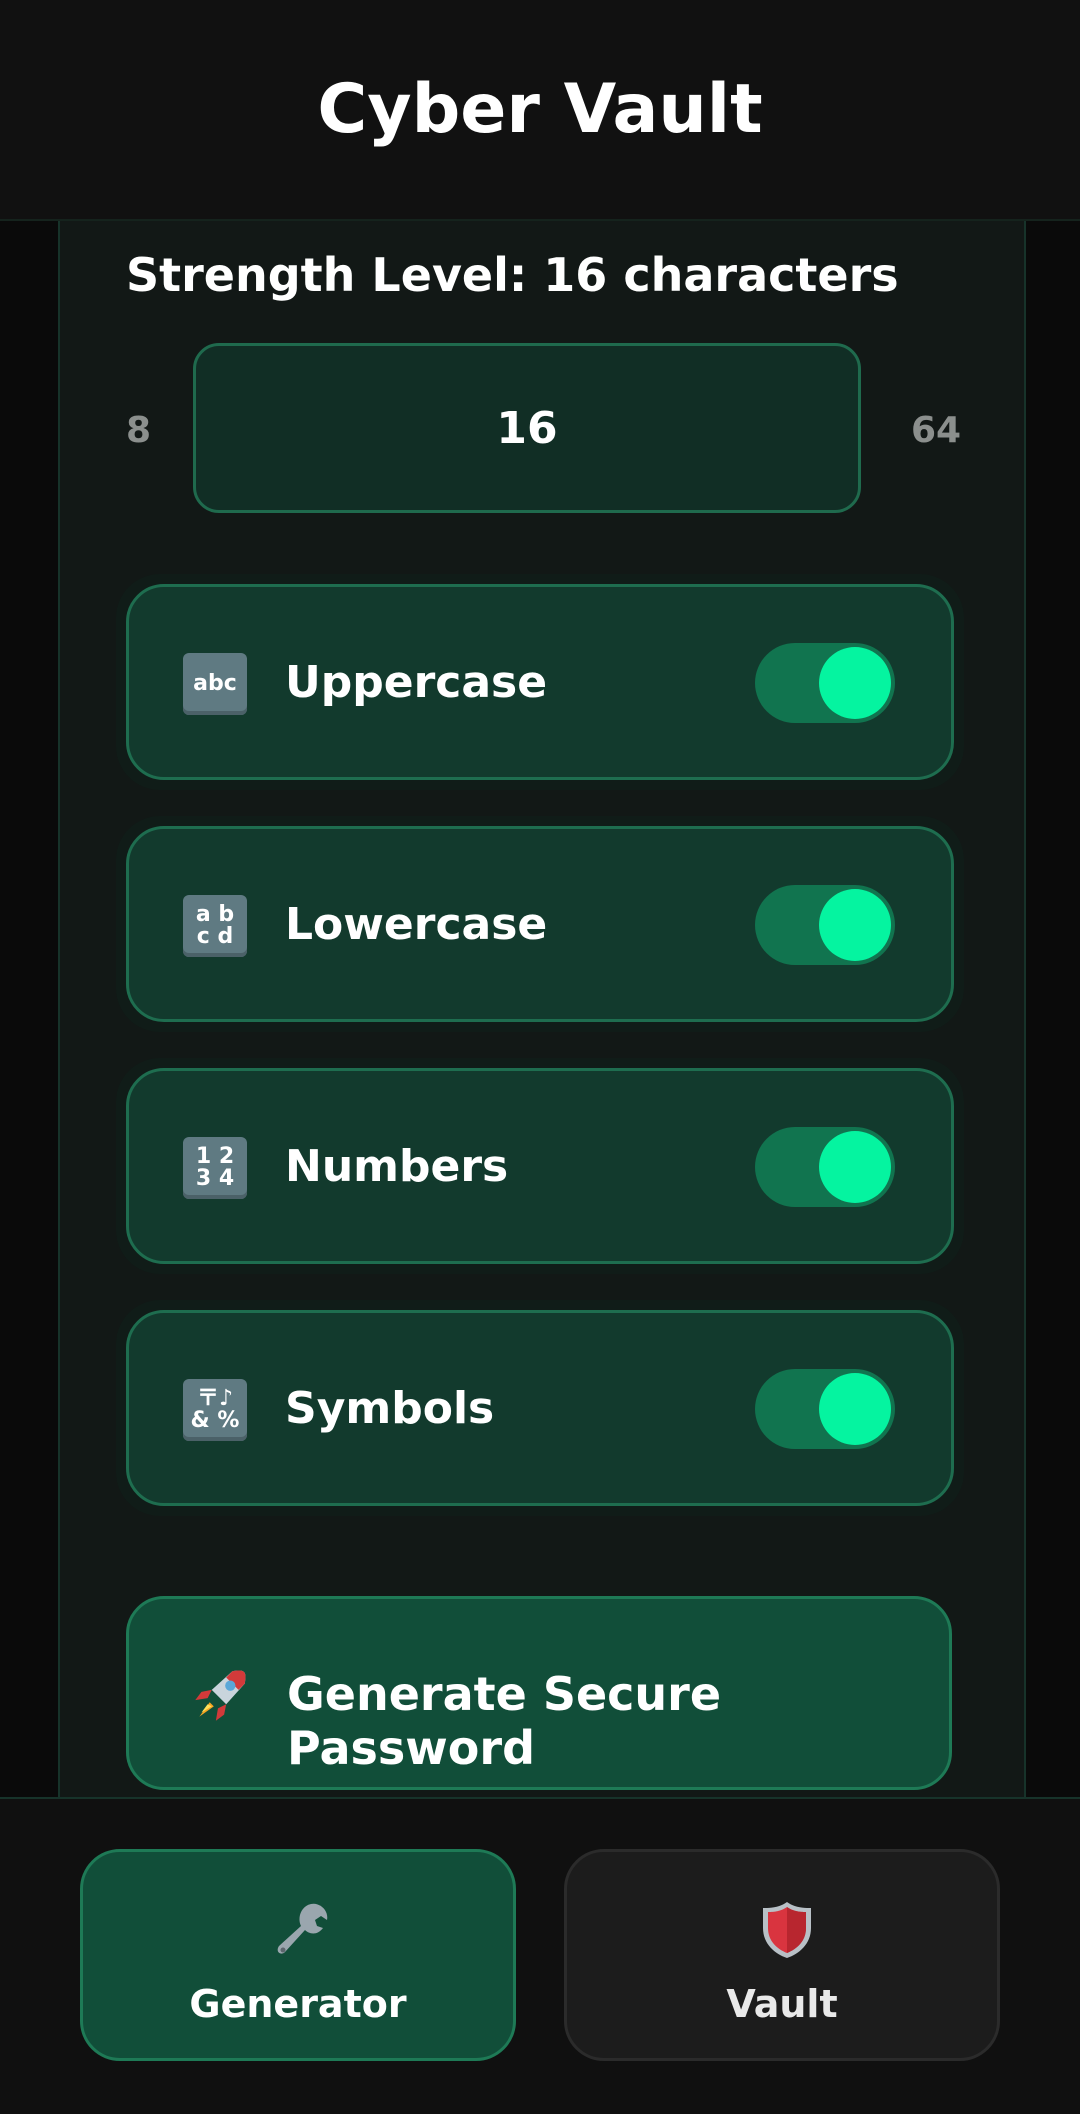 The image size is (1080, 2114). I want to click on wrench-icon, so click(302, 1928).